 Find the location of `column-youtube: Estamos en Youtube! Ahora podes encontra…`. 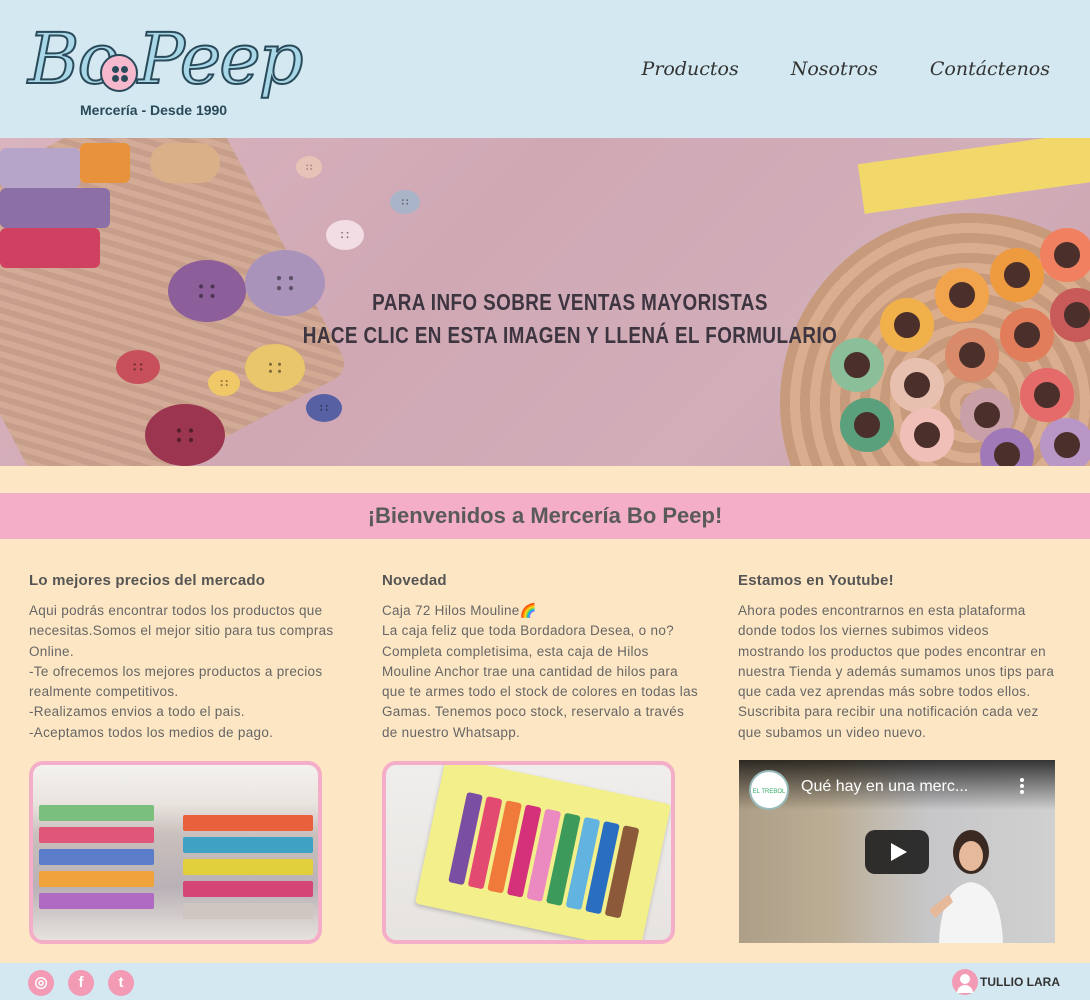

column-youtube: Estamos en Youtube! Ahora podes encontra… is located at coordinates (898, 657).